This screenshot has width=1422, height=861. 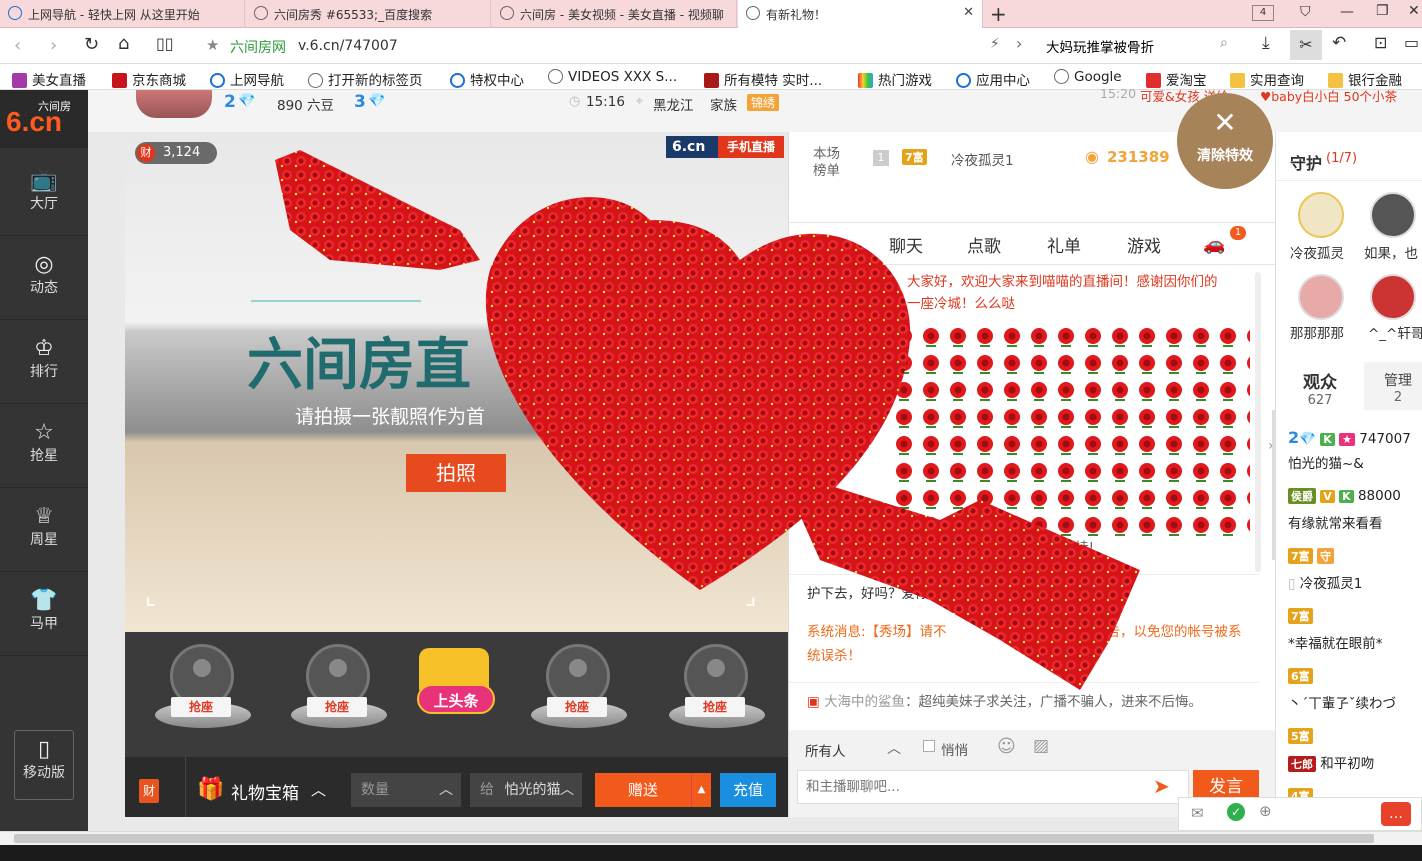 I want to click on headline-button: 上头条, so click(x=456, y=689).